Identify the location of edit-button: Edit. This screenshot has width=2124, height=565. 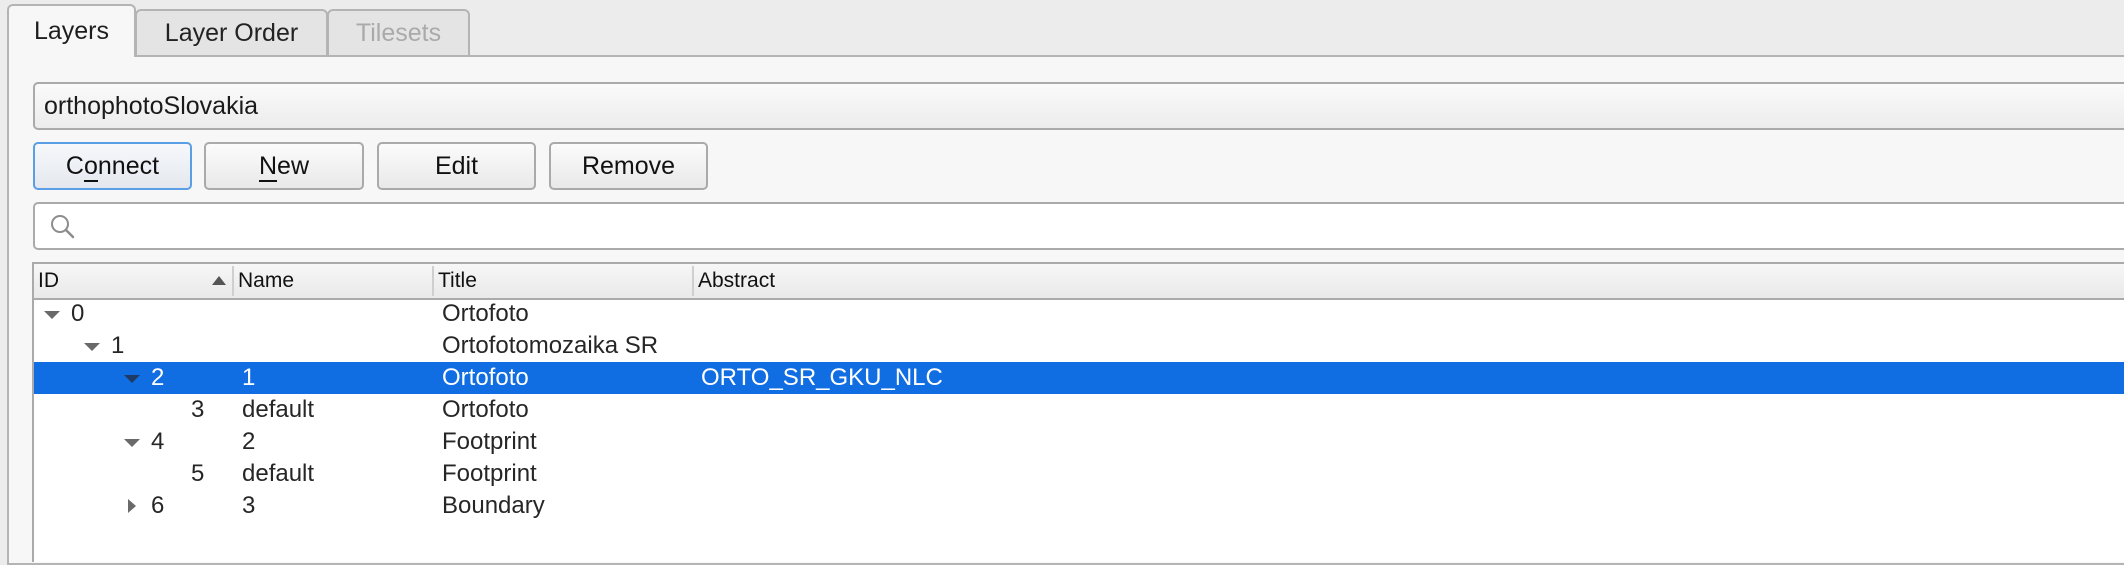
(456, 166).